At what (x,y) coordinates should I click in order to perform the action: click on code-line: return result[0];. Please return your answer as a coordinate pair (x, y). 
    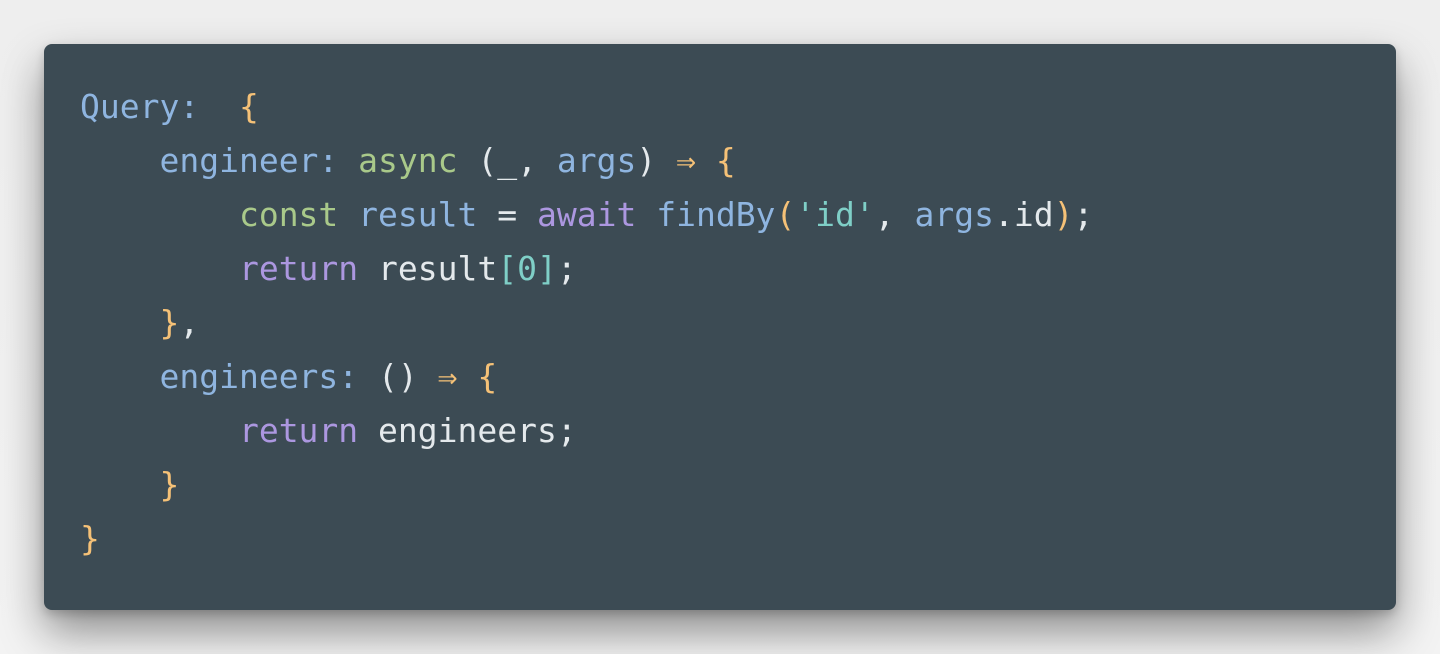
    Looking at the image, I should click on (586, 269).